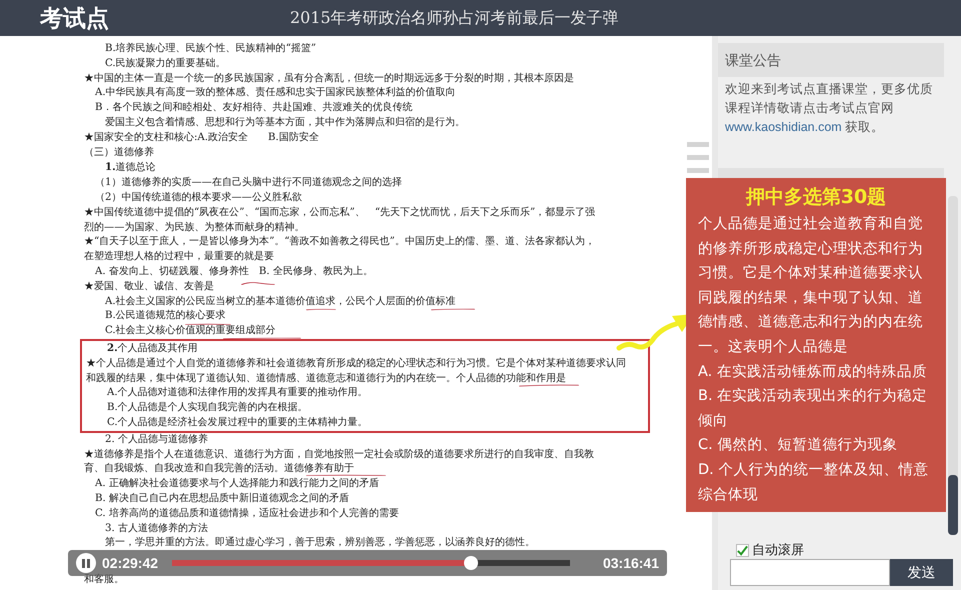 The image size is (961, 590). Describe the element at coordinates (179, 256) in the screenshot. I see `document-line: 在塑造理想人格的过程中，最重要的就是要` at that location.